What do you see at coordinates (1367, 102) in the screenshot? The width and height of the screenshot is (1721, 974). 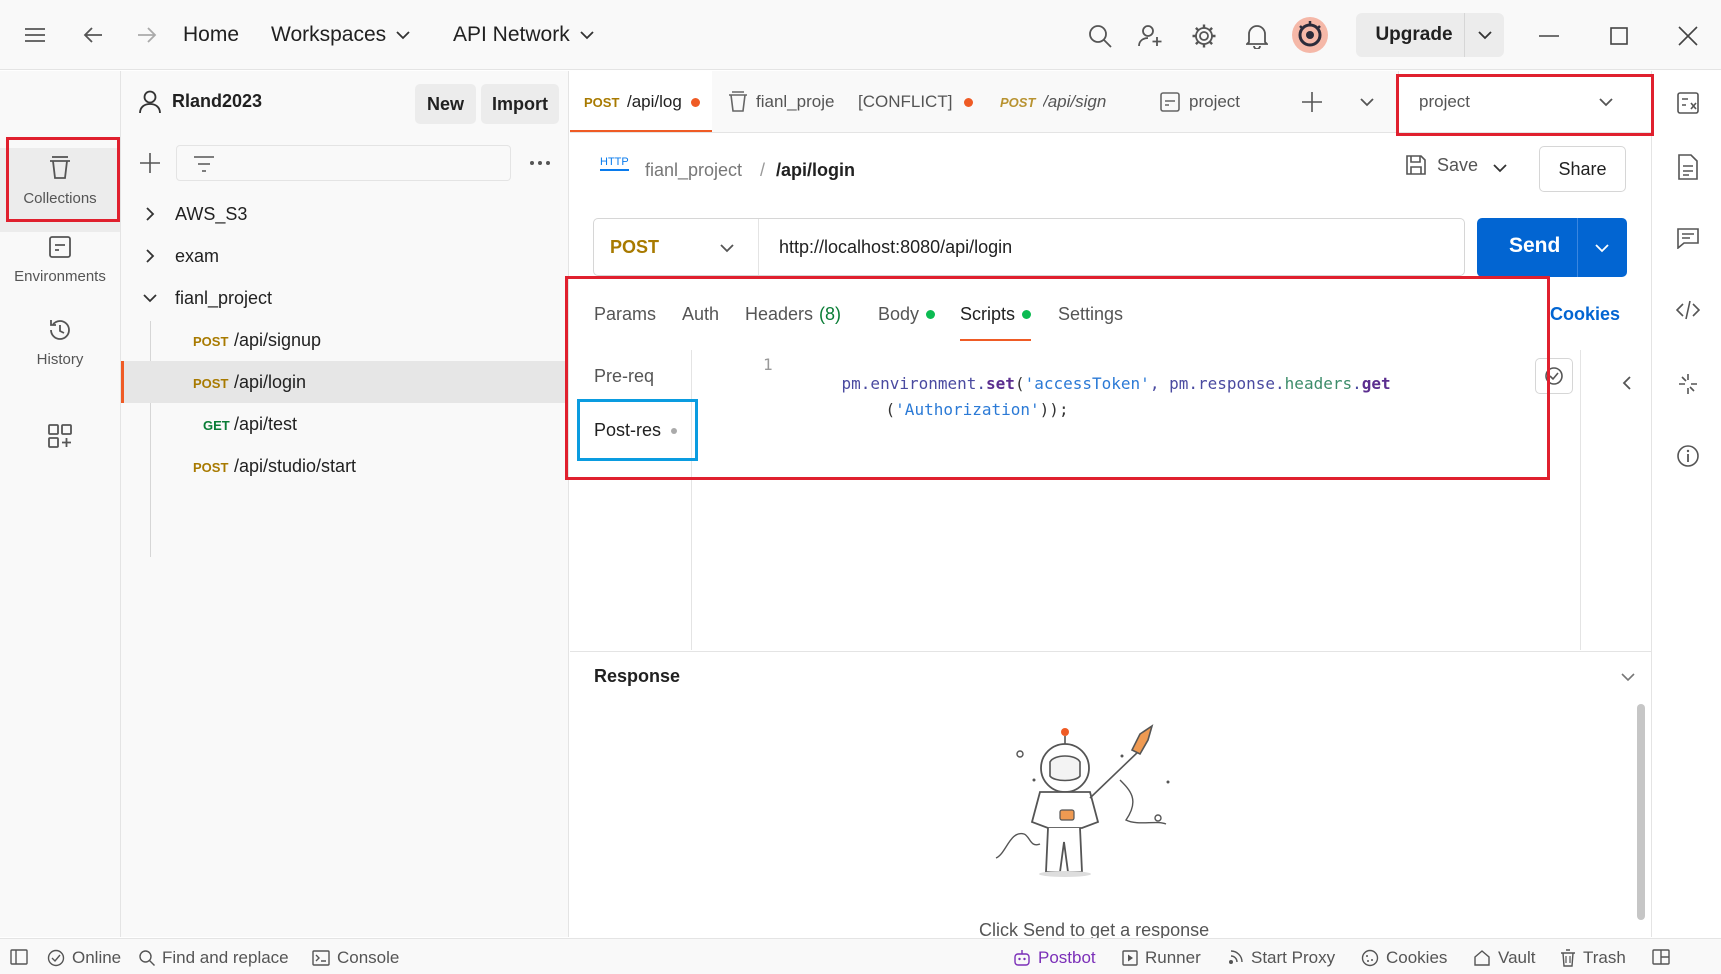 I see `tabs-overflow-chevron-icon` at bounding box center [1367, 102].